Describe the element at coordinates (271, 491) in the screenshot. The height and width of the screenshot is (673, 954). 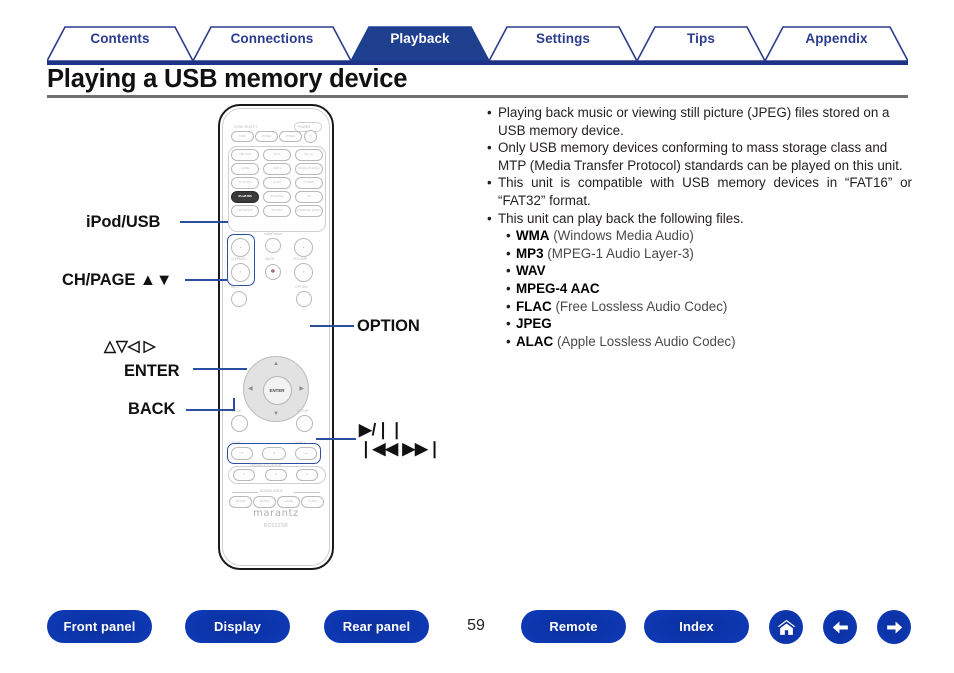
I see `remote-caption-sound-mode: SOUND MODE` at that location.